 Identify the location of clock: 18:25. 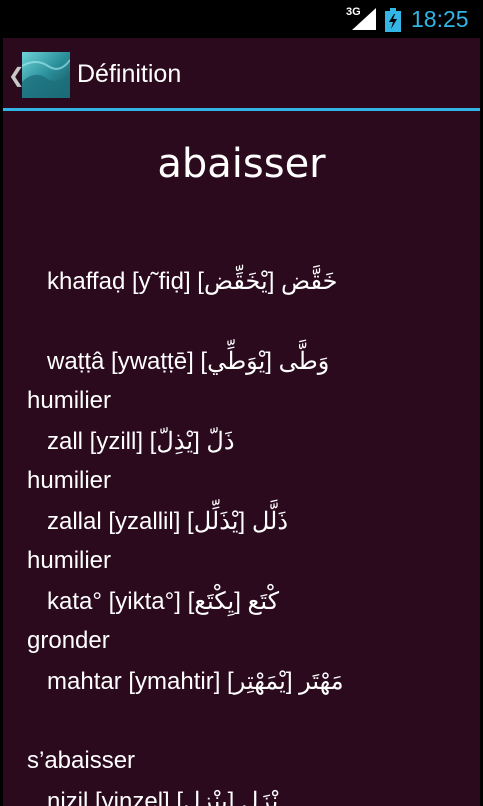
(440, 19).